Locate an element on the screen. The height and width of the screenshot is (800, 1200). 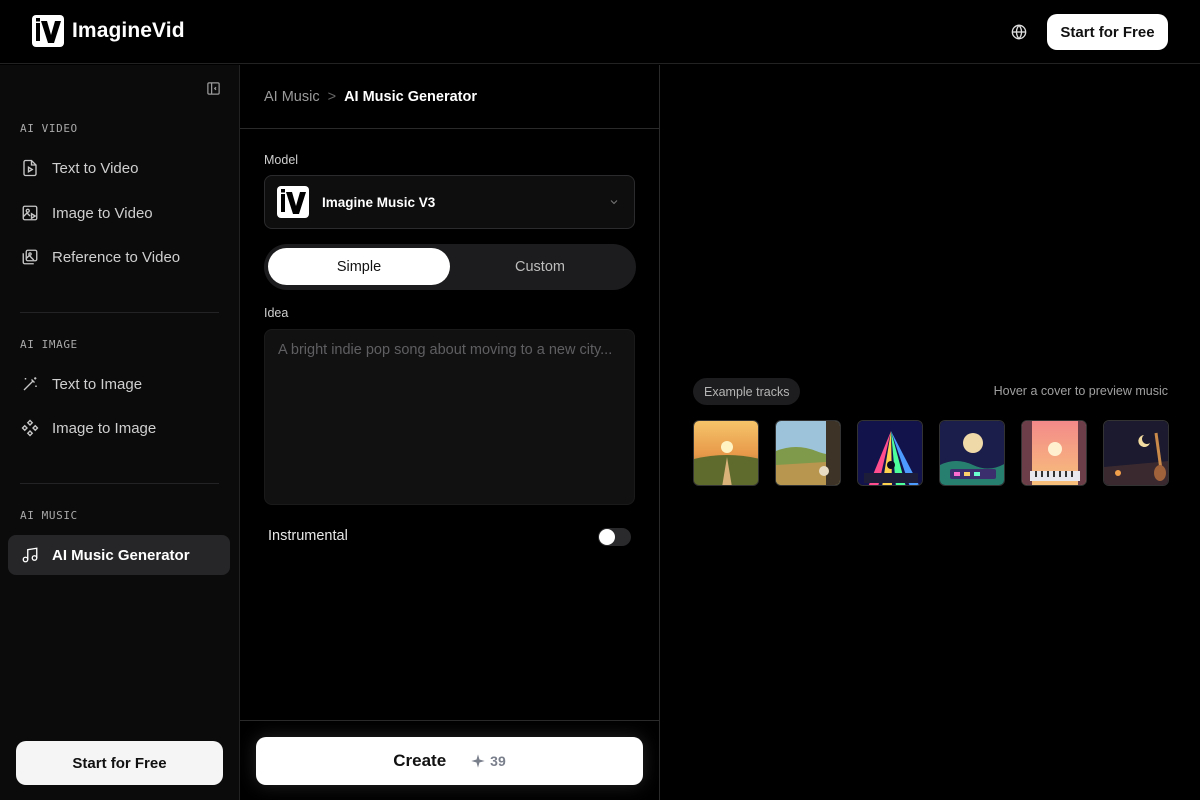
toggle-knob is located at coordinates (607, 537).